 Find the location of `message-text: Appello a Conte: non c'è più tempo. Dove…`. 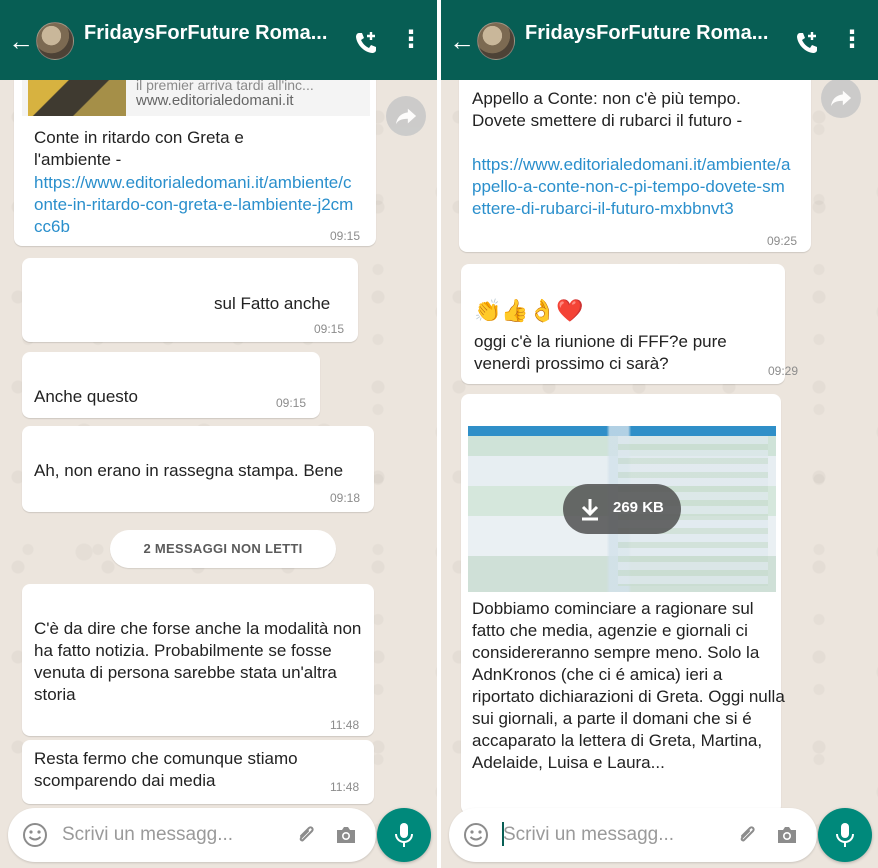

message-text: Appello a Conte: non c'è più tempo. Dove… is located at coordinates (607, 109).